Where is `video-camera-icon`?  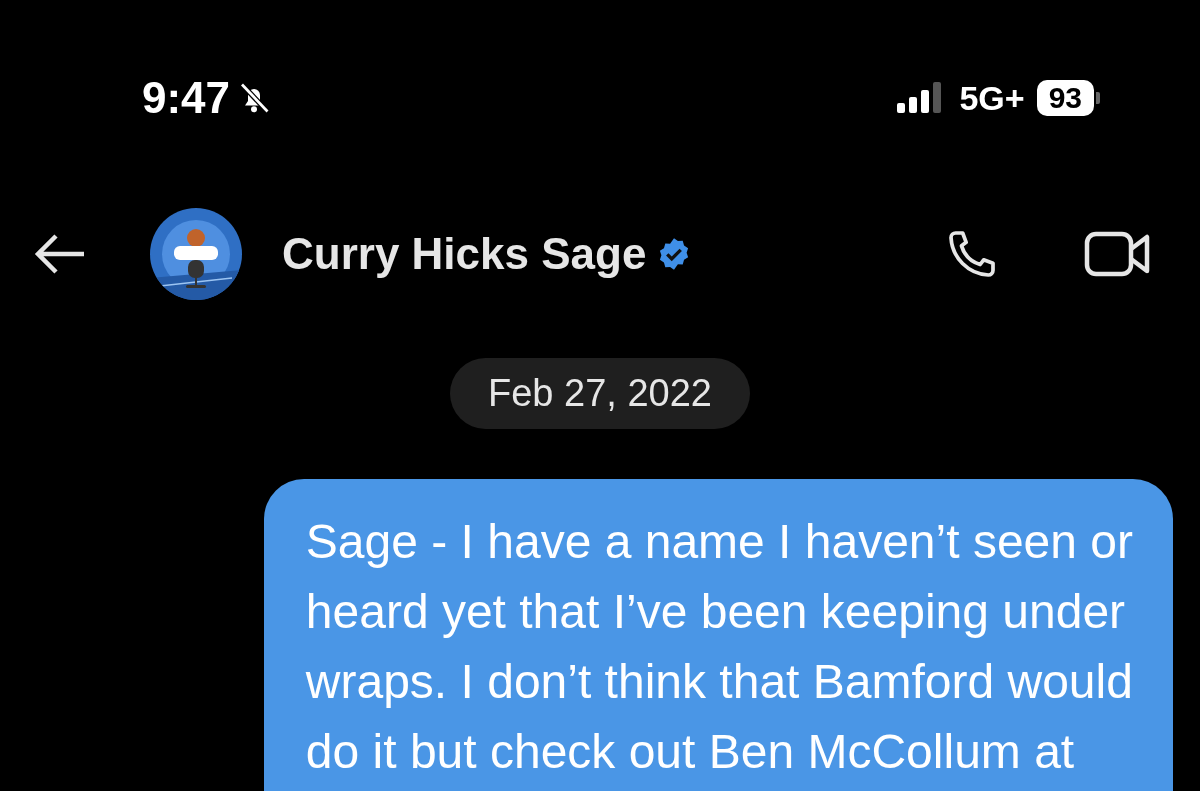
video-camera-icon is located at coordinates (1117, 254).